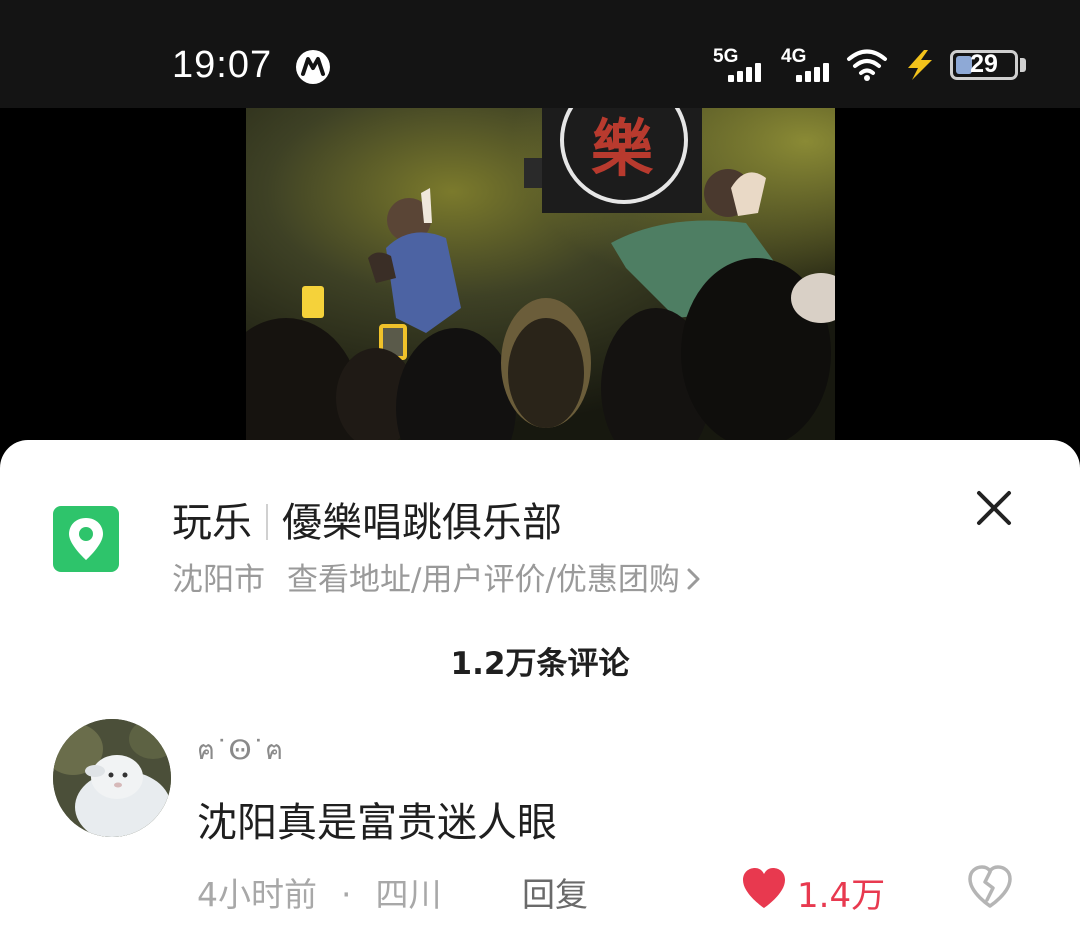 This screenshot has width=1080, height=940. What do you see at coordinates (994, 508) in the screenshot?
I see `close-icon` at bounding box center [994, 508].